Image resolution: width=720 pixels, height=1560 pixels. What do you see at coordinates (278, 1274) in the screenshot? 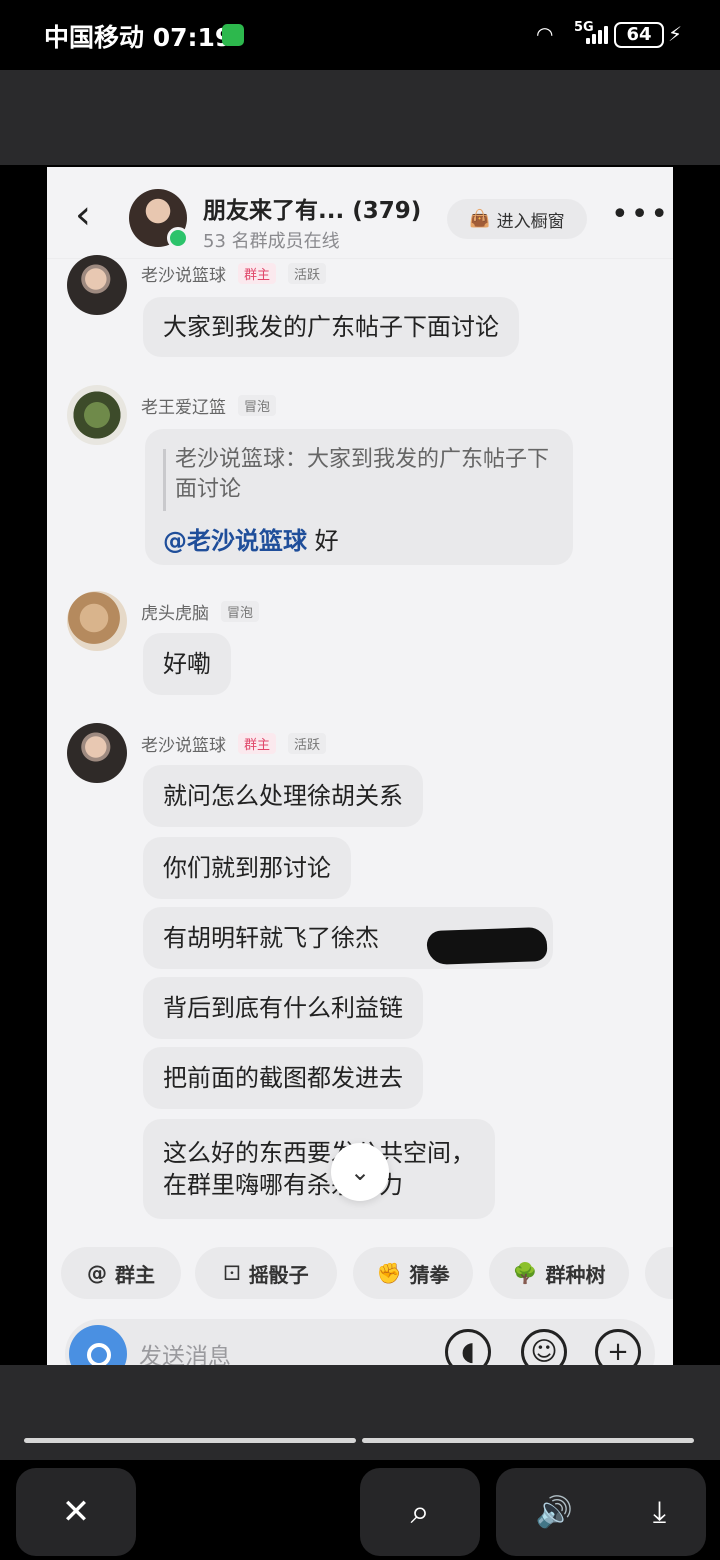
I see `chip-label: 摇骰子` at bounding box center [278, 1274].